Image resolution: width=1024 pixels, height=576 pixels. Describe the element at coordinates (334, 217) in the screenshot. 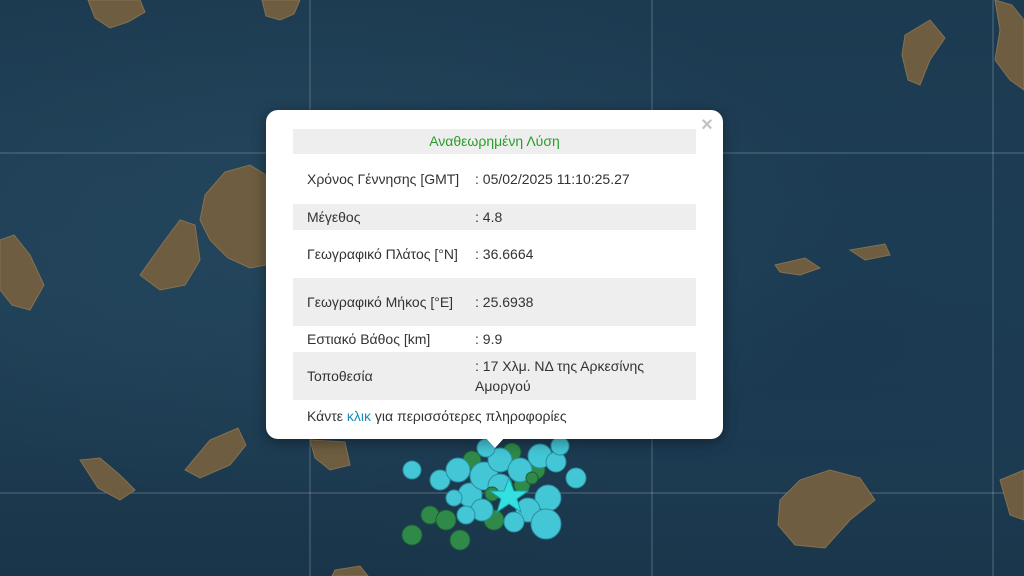

I see `row-label: Μέγεθος` at that location.